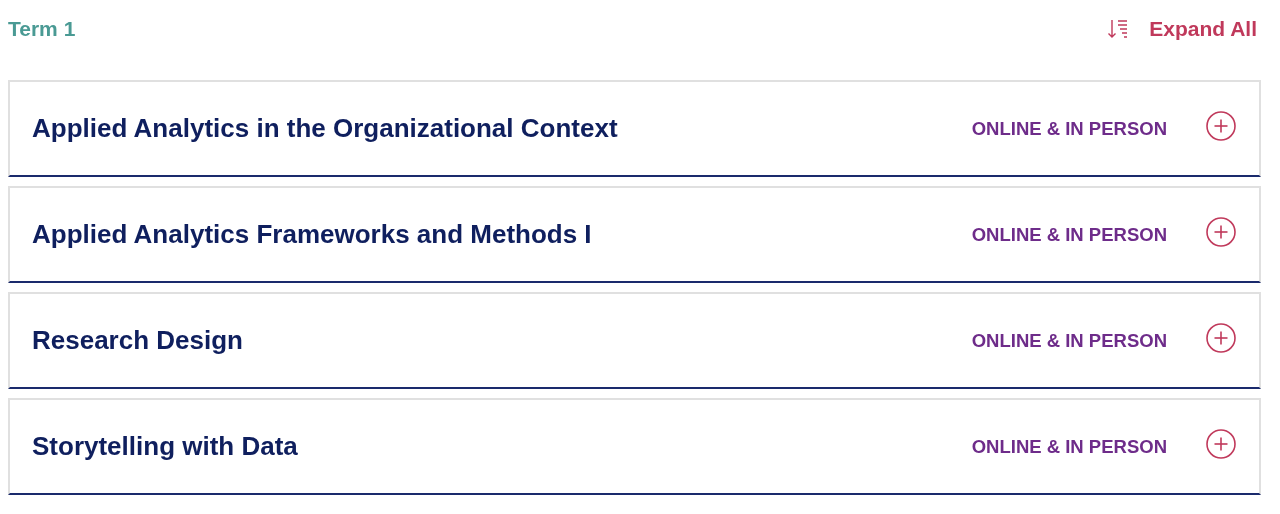 This screenshot has width=1280, height=514. Describe the element at coordinates (312, 234) in the screenshot. I see `course-title: Applied Analytics Frameworks and Methods I` at that location.